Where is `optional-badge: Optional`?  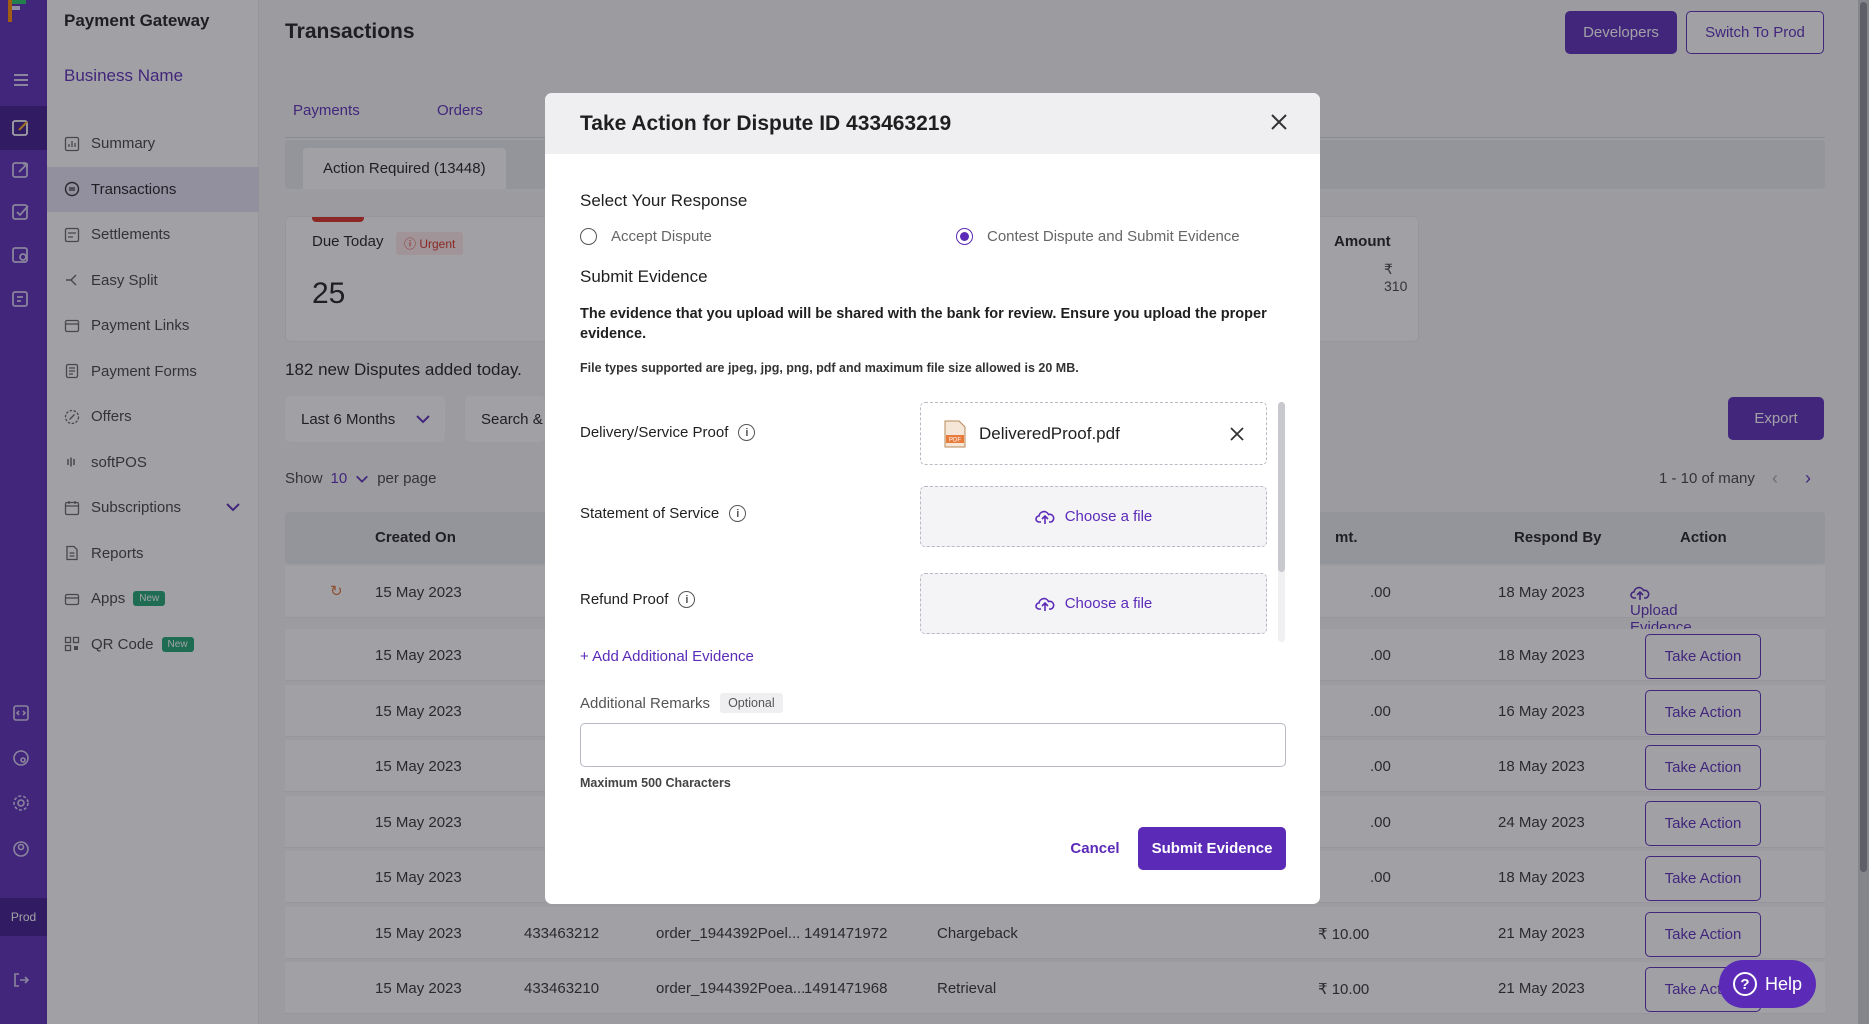 optional-badge: Optional is located at coordinates (751, 703).